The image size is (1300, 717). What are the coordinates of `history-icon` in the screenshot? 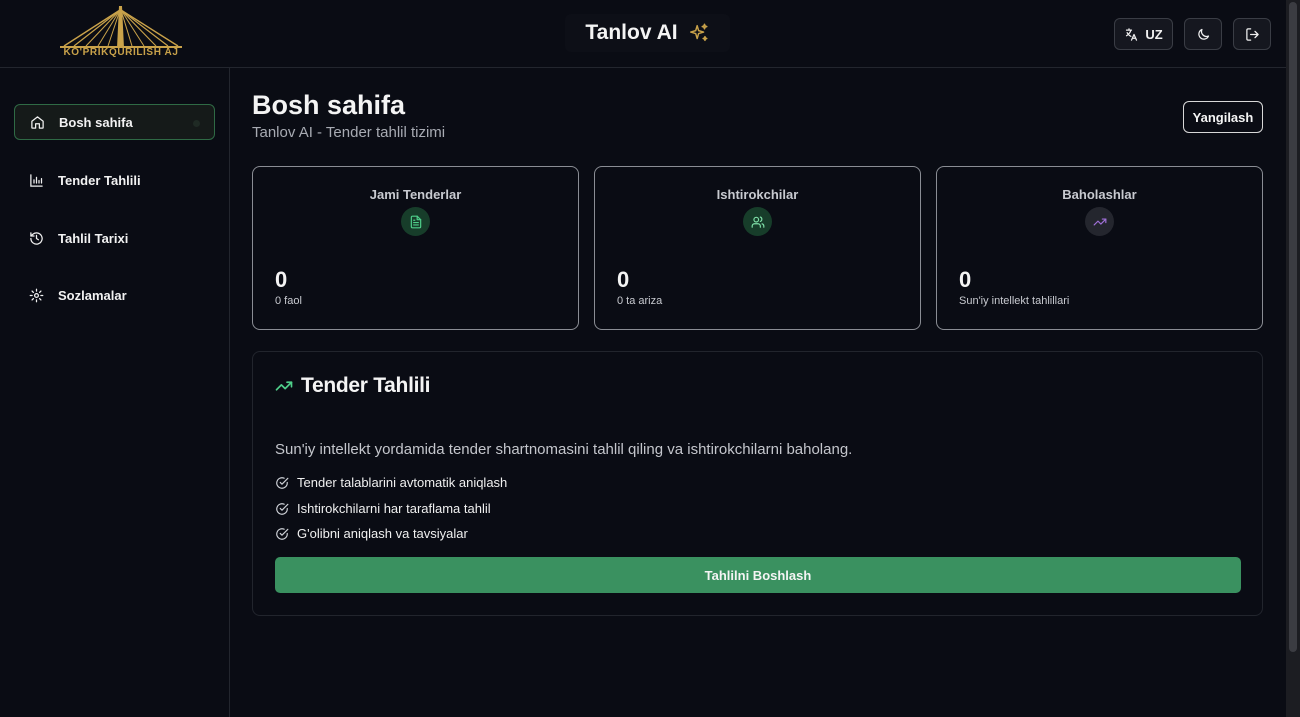 It's located at (36, 238).